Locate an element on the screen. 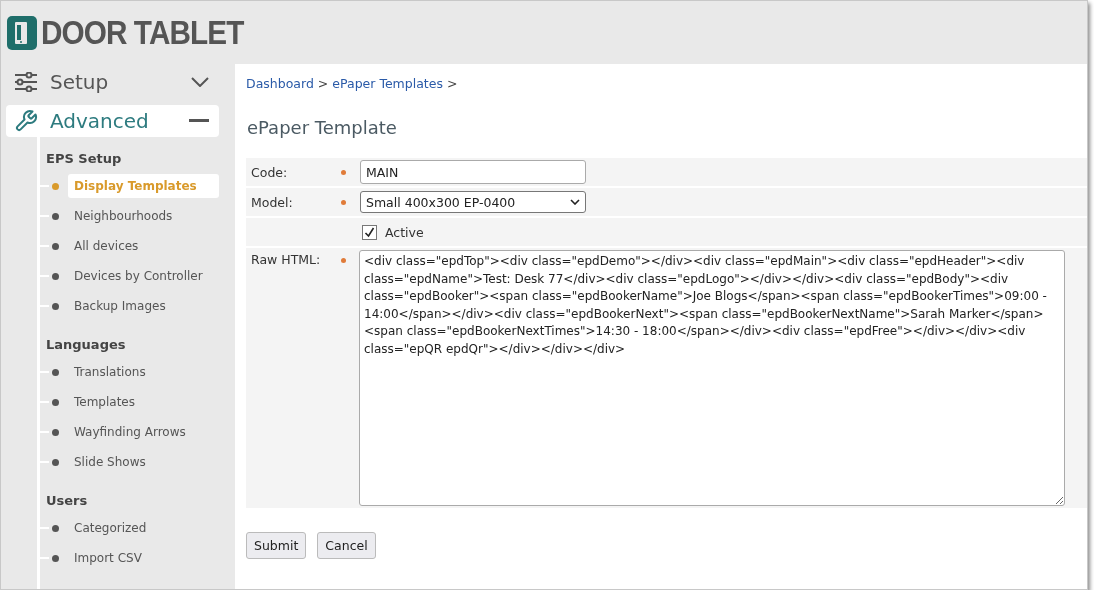  breadcrumb-link: ePaper Templates is located at coordinates (387, 83).